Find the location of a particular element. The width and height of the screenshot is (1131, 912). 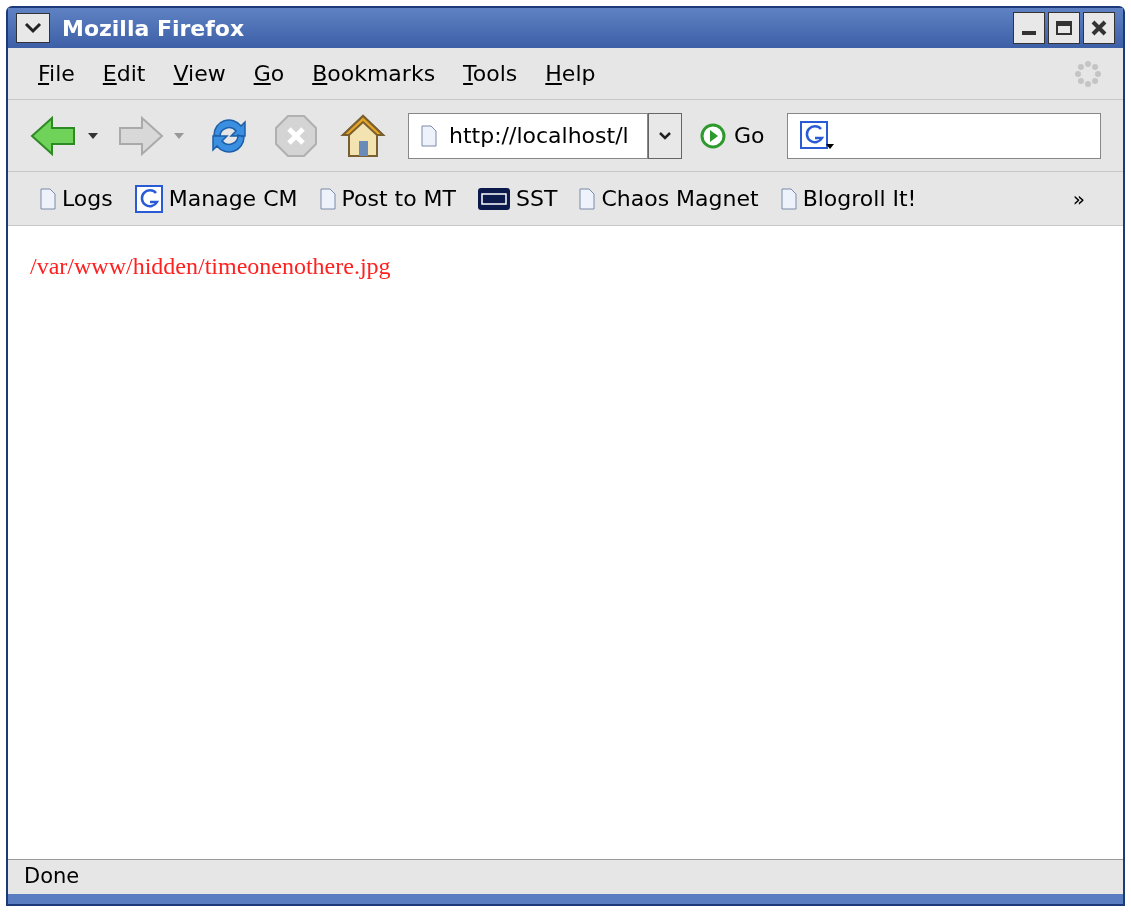

window-title: Mozilla Firefox is located at coordinates (153, 28).